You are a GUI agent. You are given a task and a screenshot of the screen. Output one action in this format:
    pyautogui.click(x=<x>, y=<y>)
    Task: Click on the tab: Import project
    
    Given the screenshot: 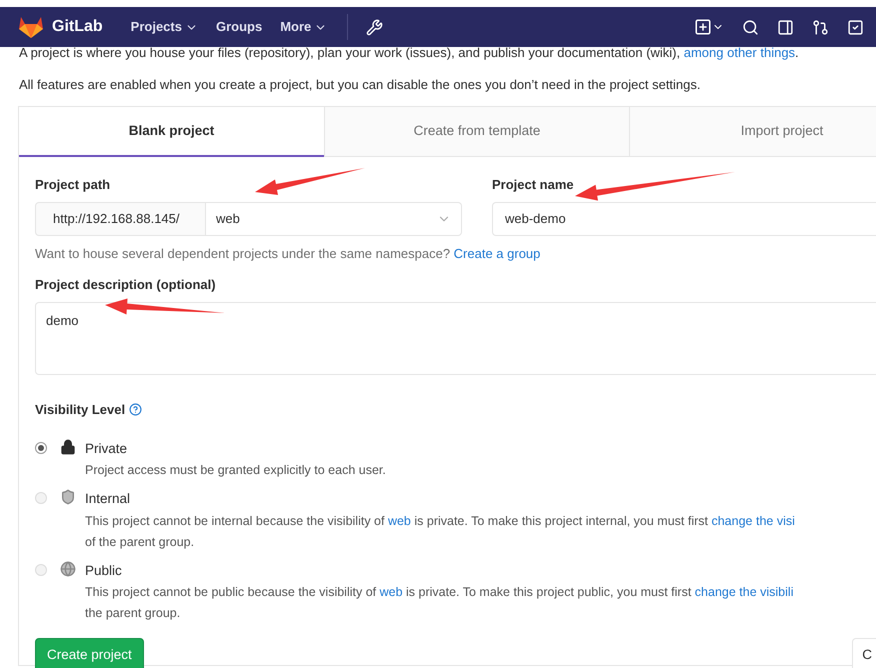 What is the action you would take?
    pyautogui.click(x=752, y=132)
    